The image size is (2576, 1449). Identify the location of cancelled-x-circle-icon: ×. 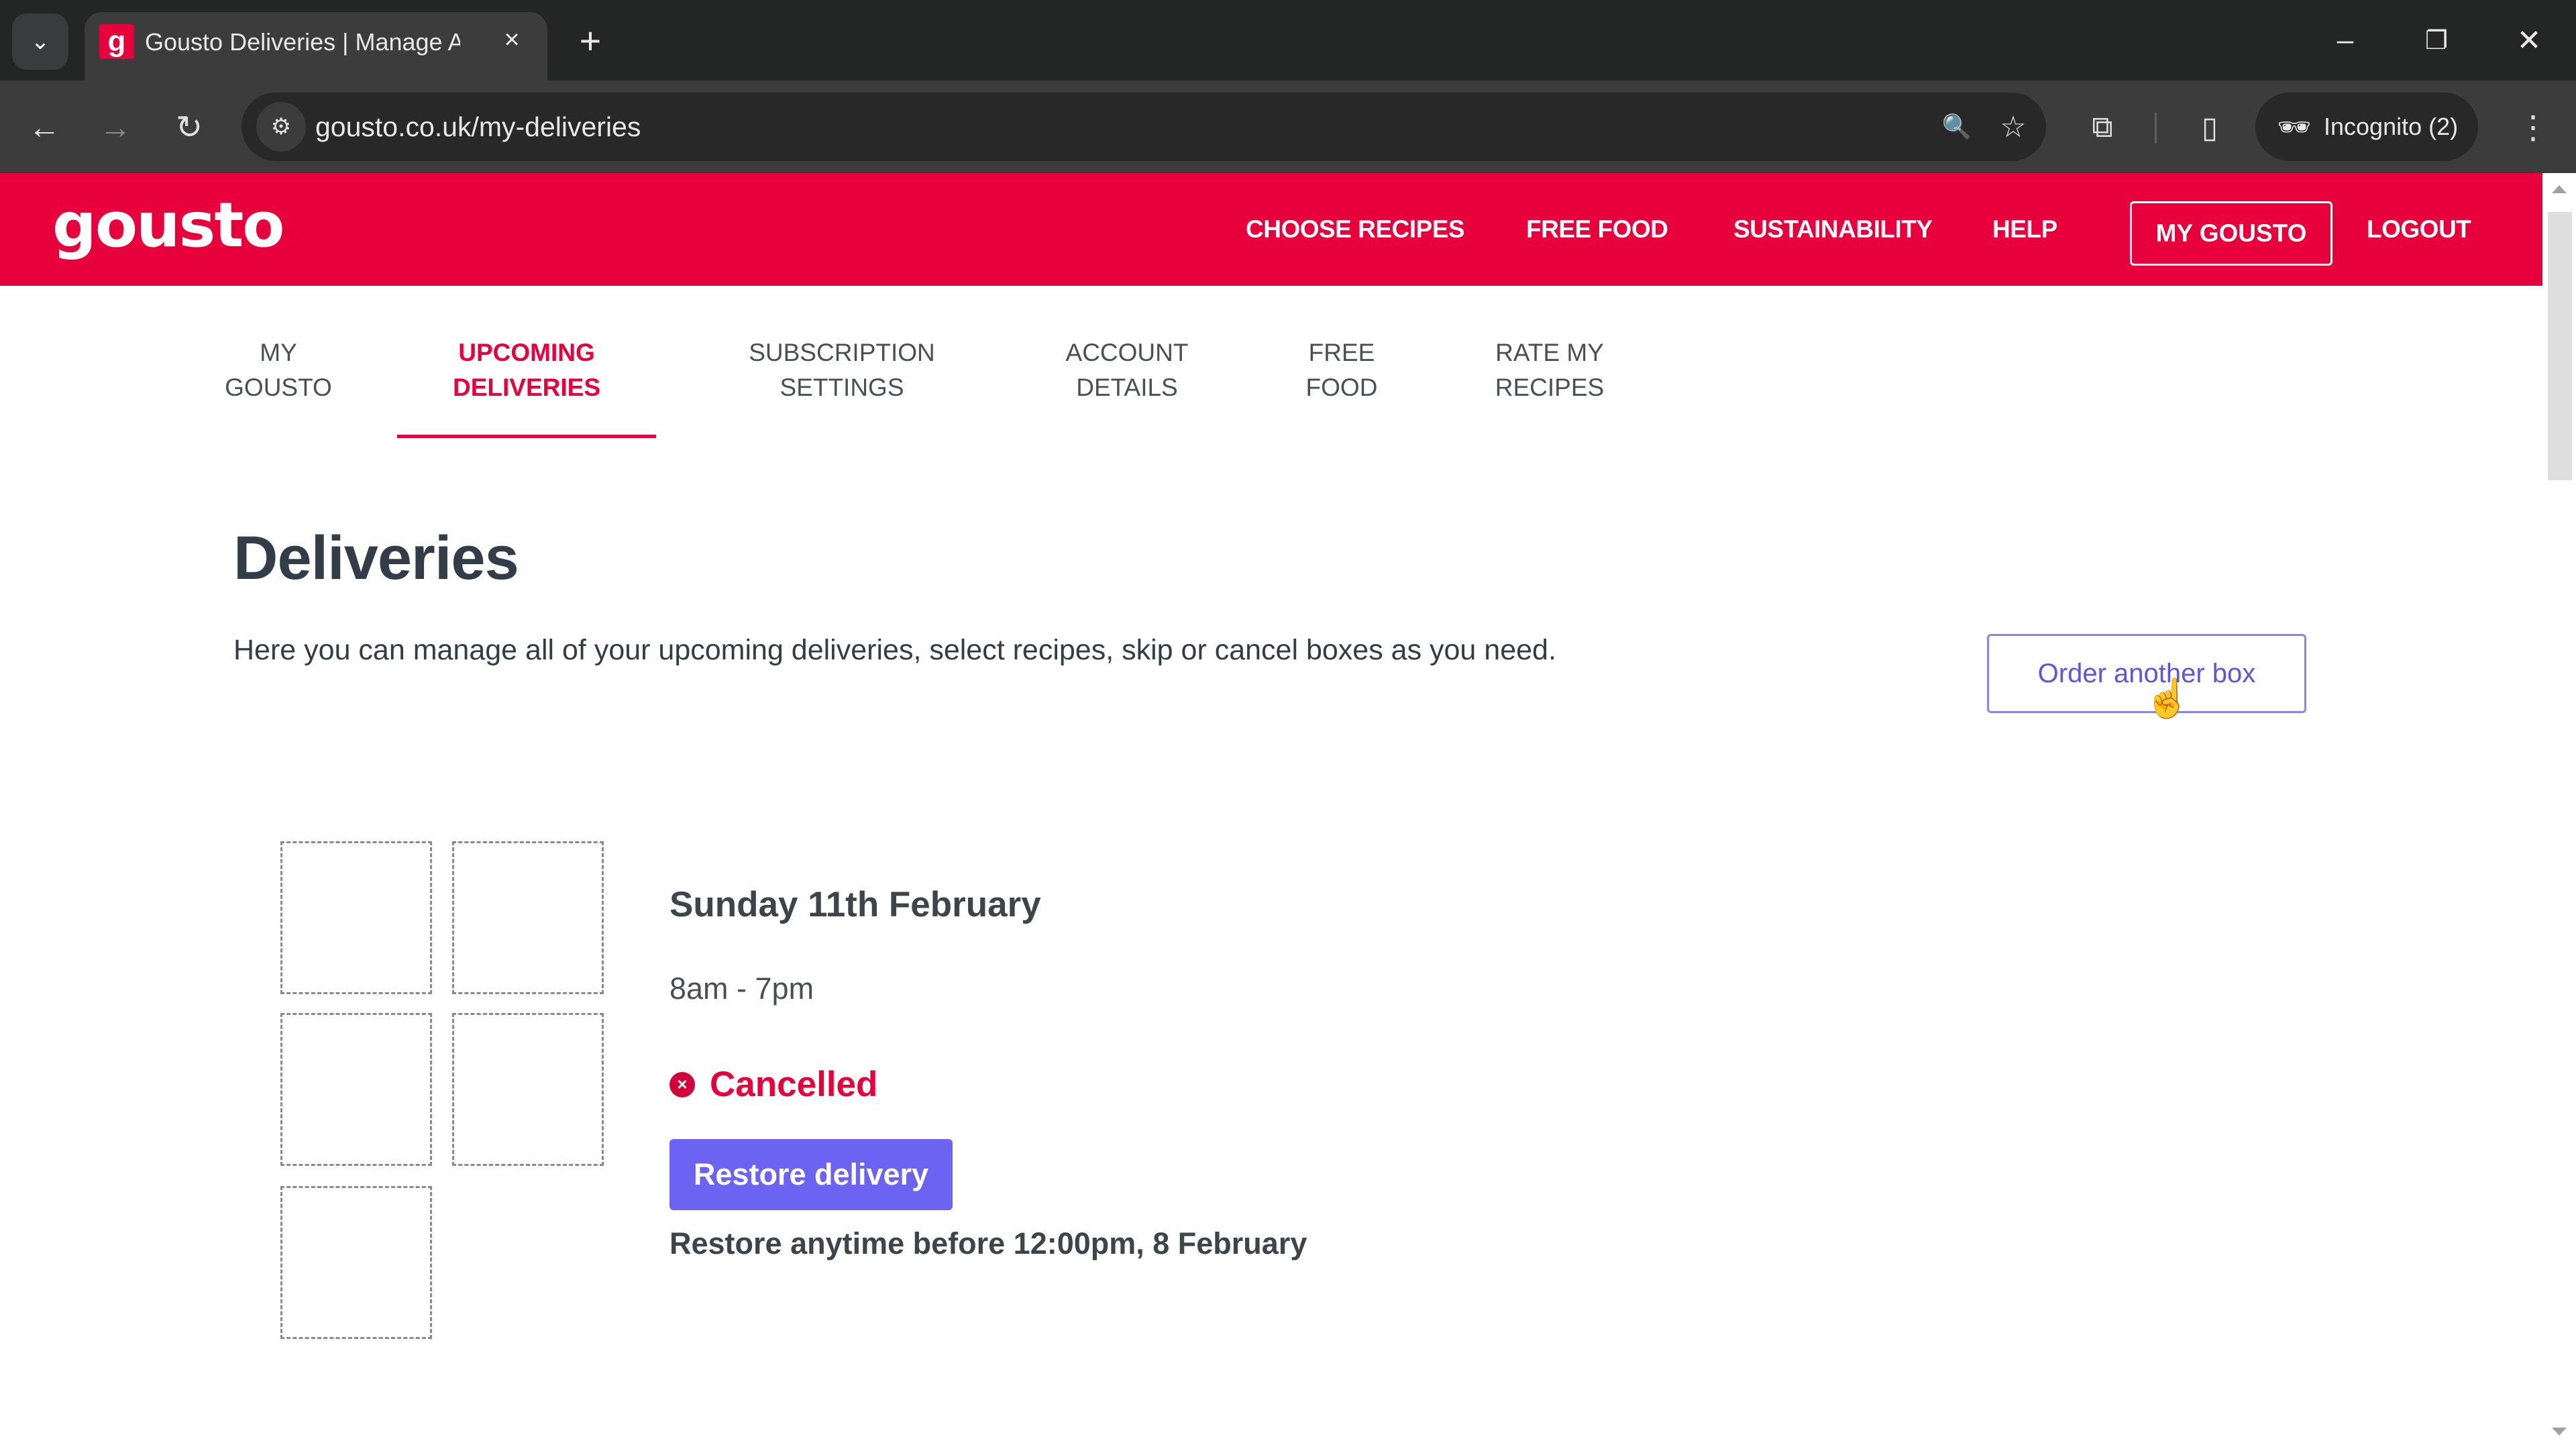
(682, 1084).